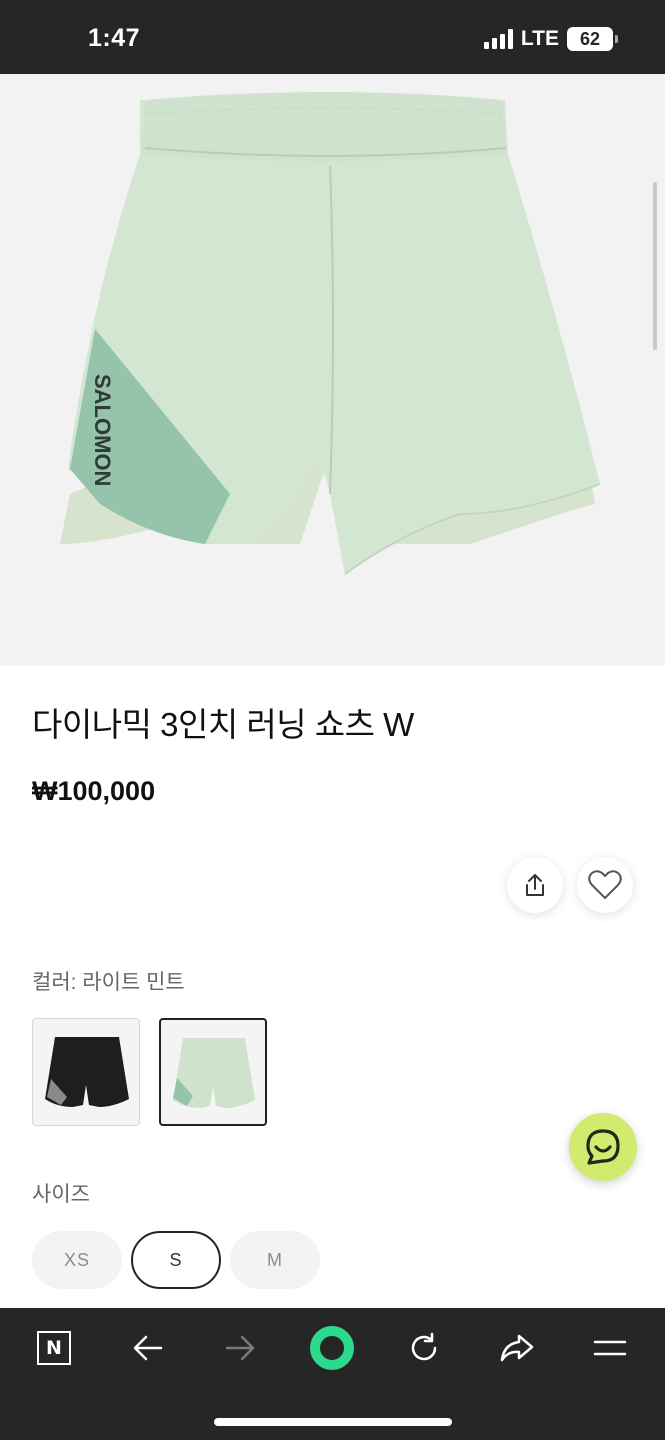 This screenshot has width=665, height=1440. I want to click on back-button, so click(148, 1348).